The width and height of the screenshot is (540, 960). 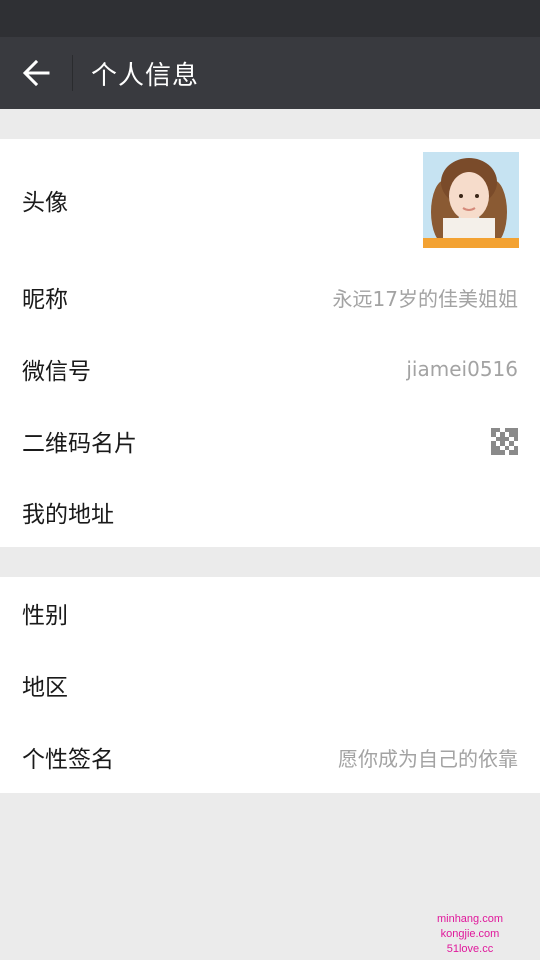 I want to click on address-row: 我的地址, so click(x=270, y=512).